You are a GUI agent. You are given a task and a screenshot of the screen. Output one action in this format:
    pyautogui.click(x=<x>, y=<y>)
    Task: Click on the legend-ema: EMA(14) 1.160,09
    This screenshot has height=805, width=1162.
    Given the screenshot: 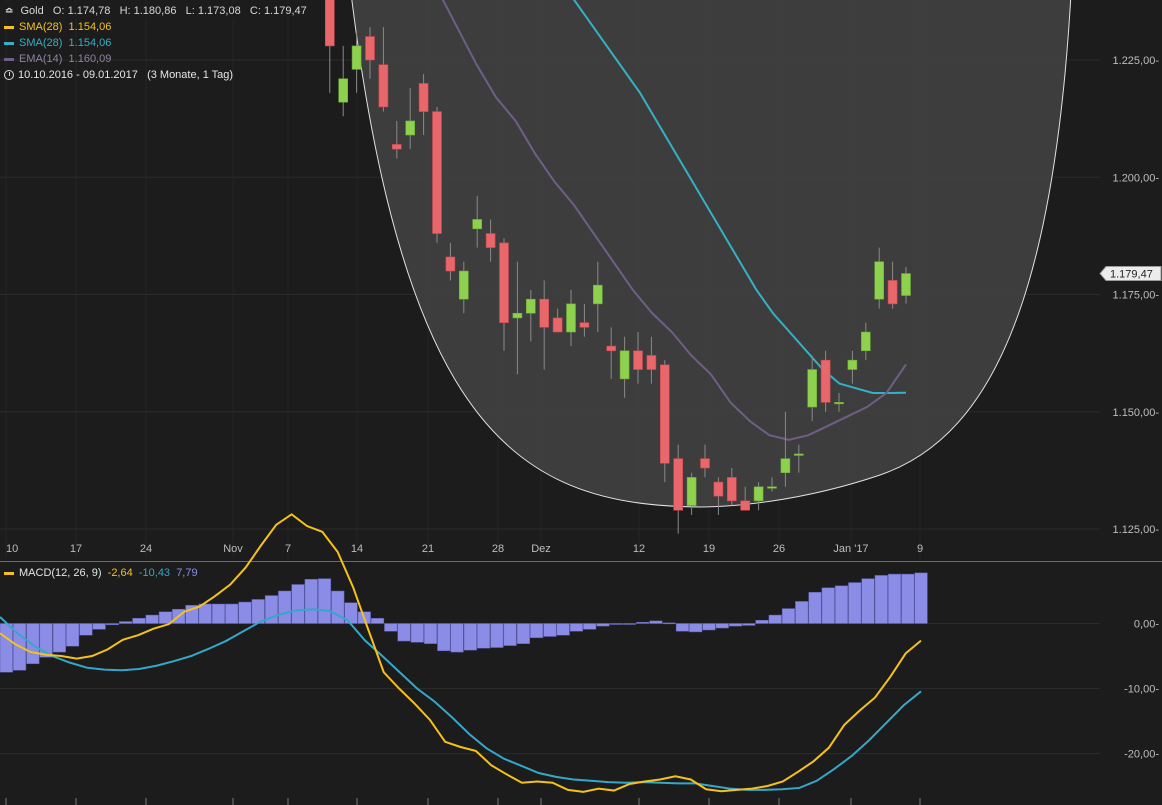 What is the action you would take?
    pyautogui.click(x=57, y=59)
    